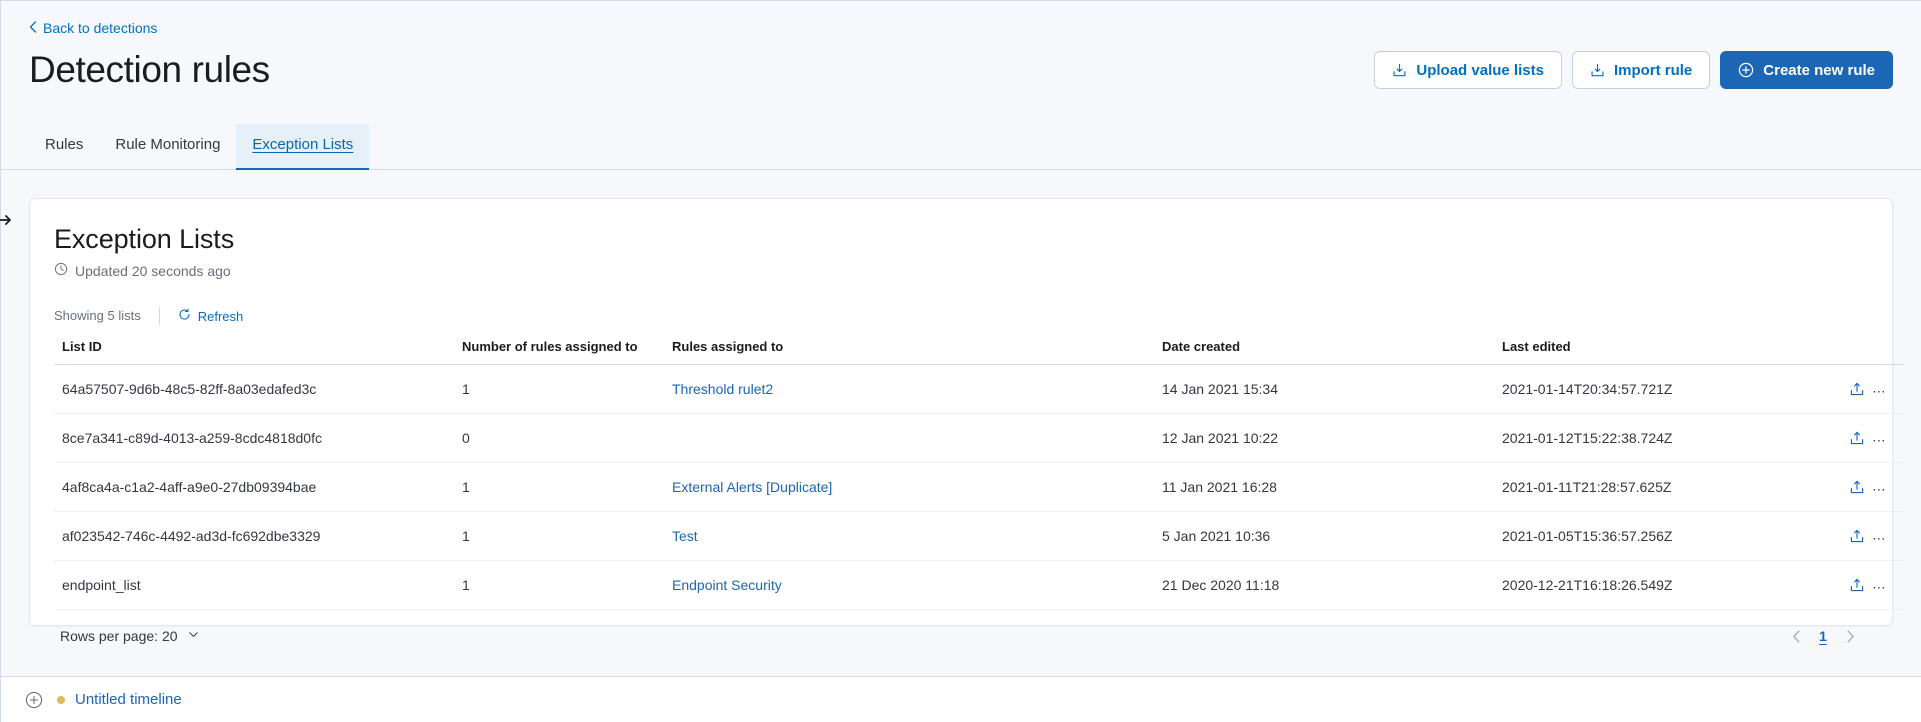  What do you see at coordinates (1324, 438) in the screenshot?
I see `cell-date-created: 12 Jan 2021 10:22` at bounding box center [1324, 438].